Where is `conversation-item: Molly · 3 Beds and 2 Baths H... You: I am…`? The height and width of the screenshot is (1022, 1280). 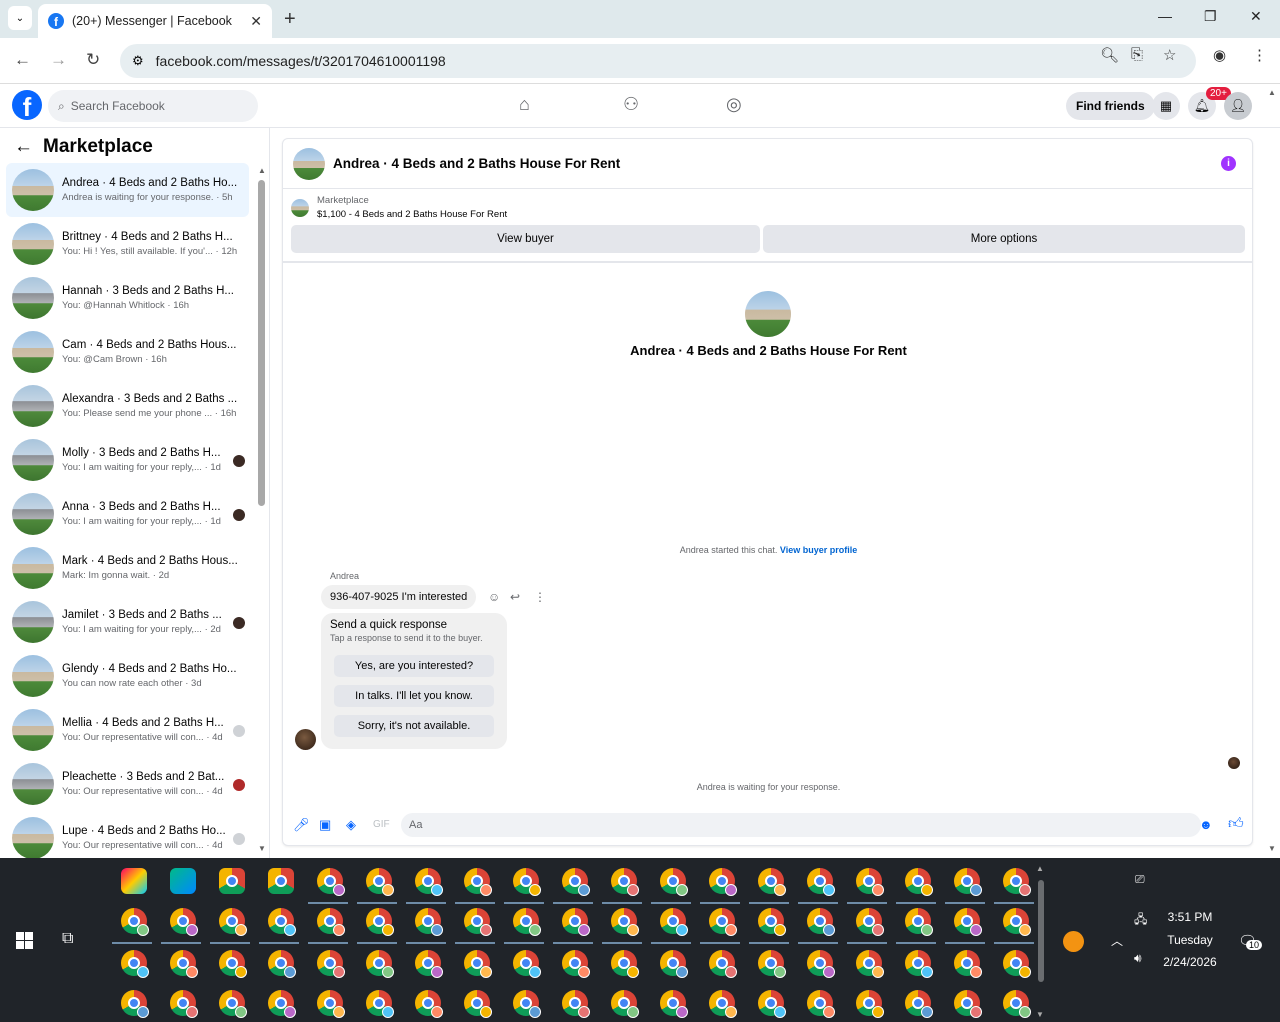
conversation-item: Molly · 3 Beds and 2 Baths H... You: I am… is located at coordinates (127, 460).